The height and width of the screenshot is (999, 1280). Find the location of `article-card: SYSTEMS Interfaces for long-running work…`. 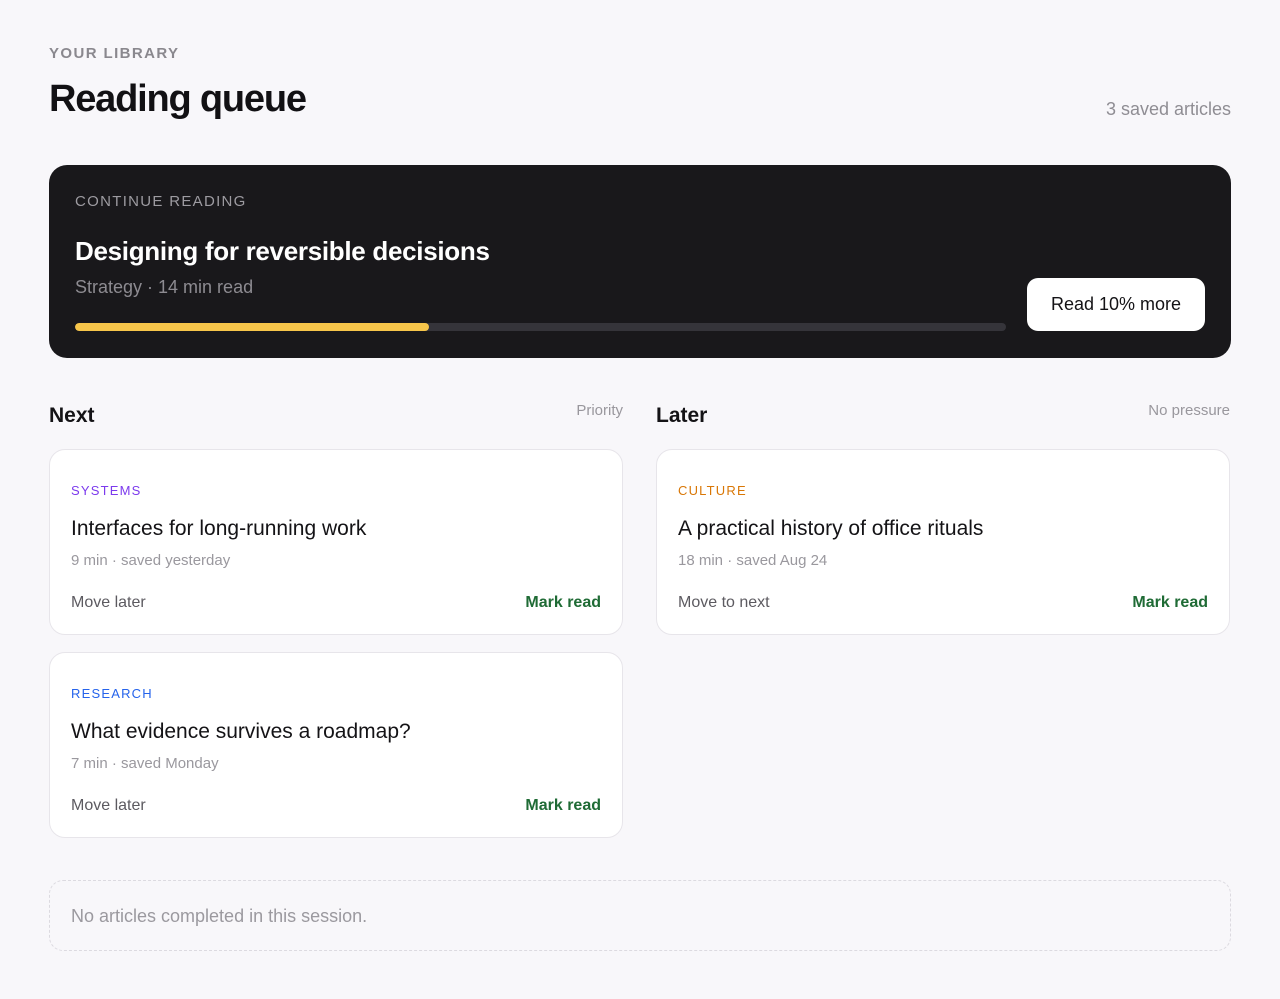

article-card: SYSTEMS Interfaces for long-running work… is located at coordinates (336, 542).